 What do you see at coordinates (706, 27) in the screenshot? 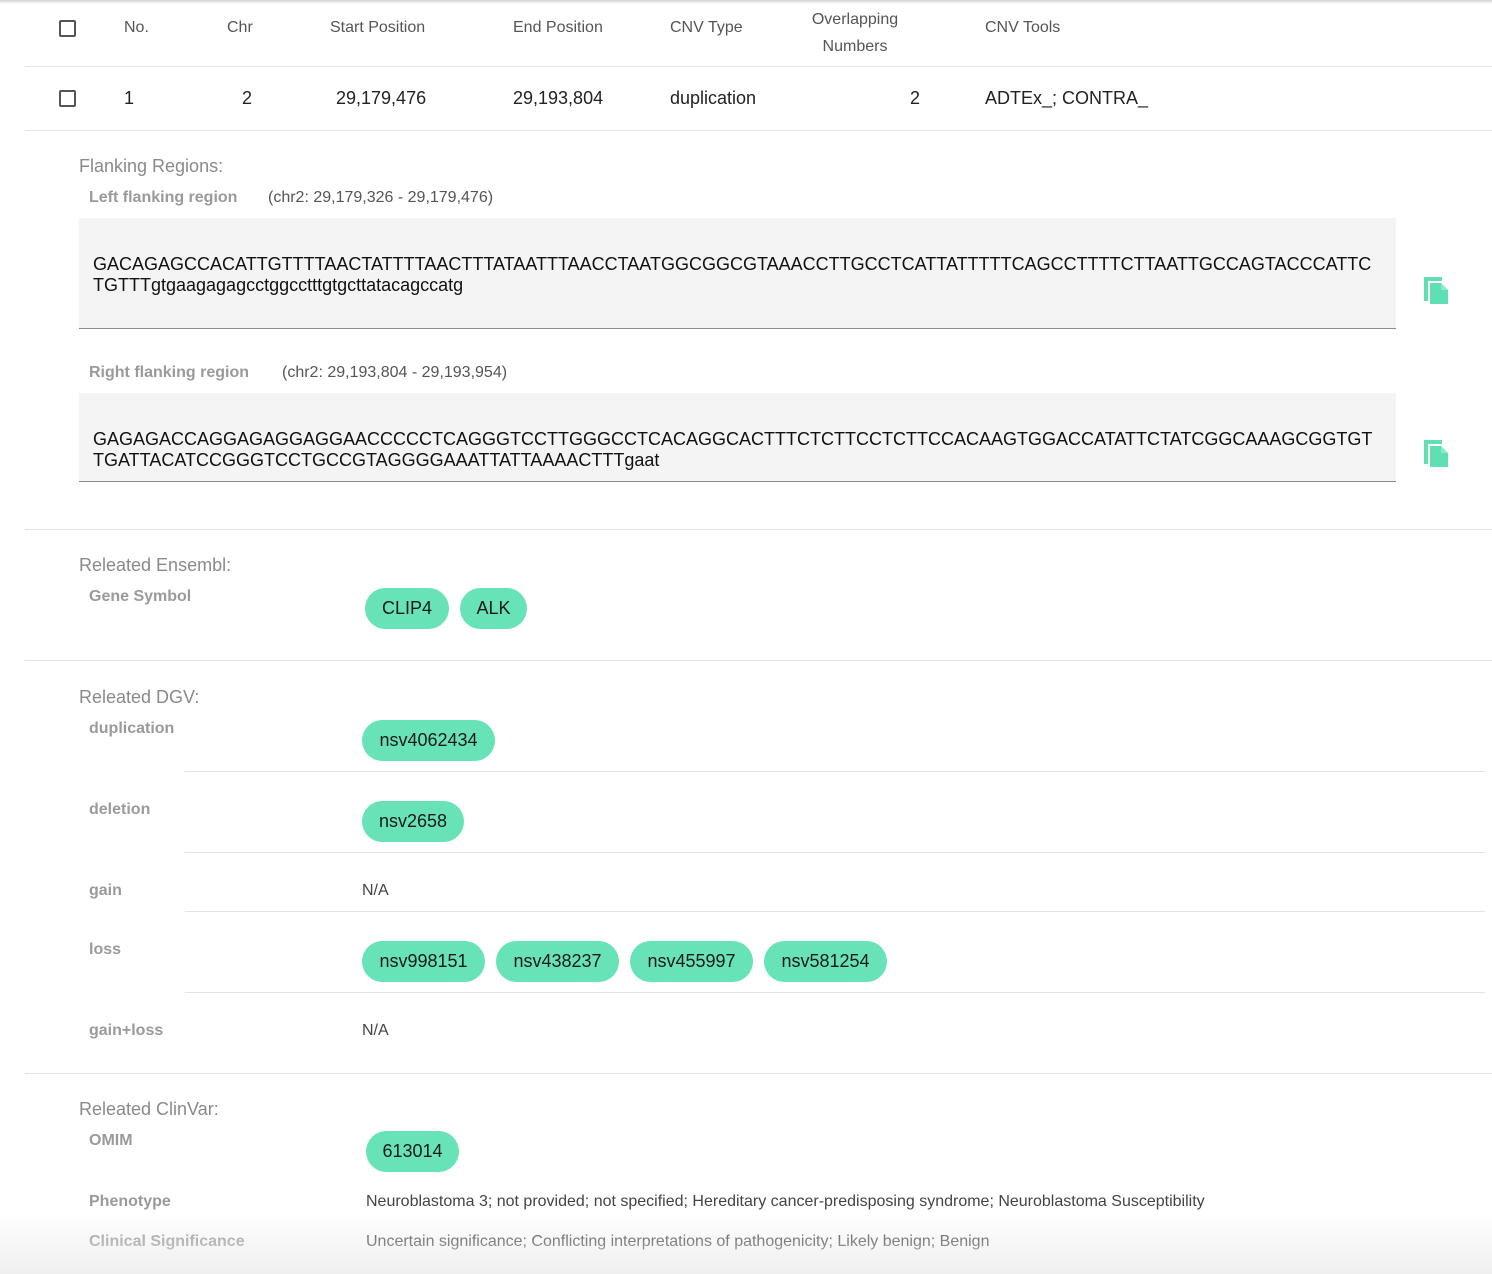
I see `header-cnv-type: CNV Type` at bounding box center [706, 27].